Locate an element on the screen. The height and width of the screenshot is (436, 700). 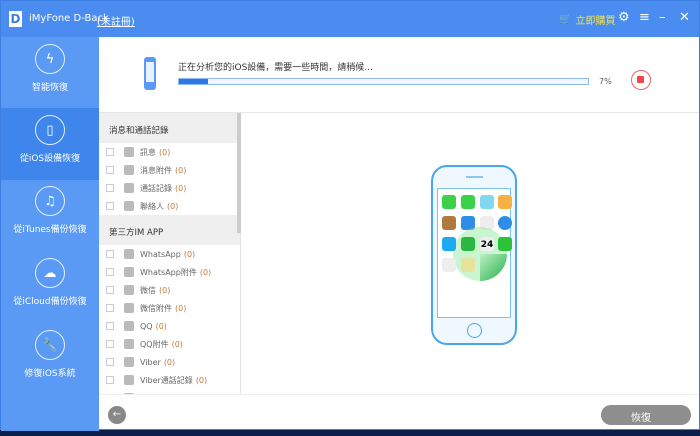
list-item: 通話記錄 (0) is located at coordinates (169, 188).